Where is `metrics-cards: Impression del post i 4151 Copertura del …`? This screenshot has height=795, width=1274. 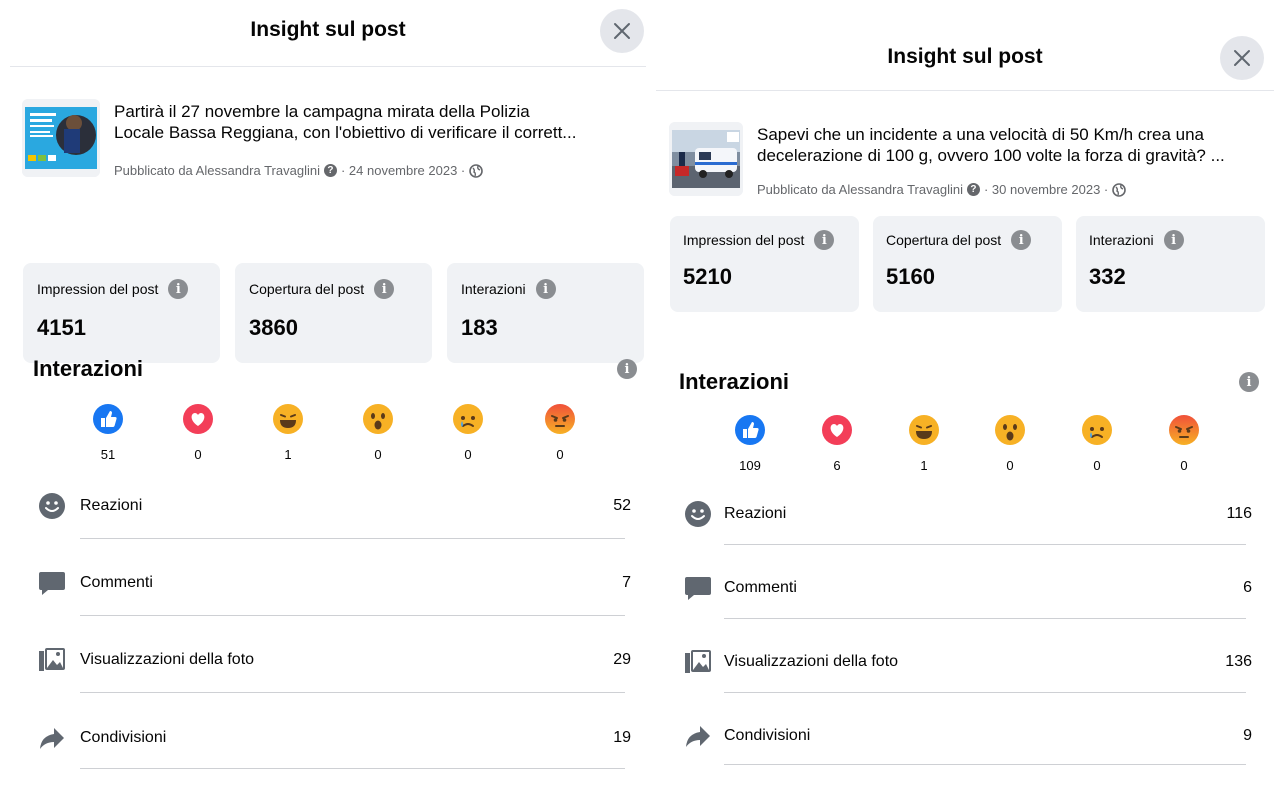
metrics-cards: Impression del post i 4151 Copertura del … is located at coordinates (328, 276).